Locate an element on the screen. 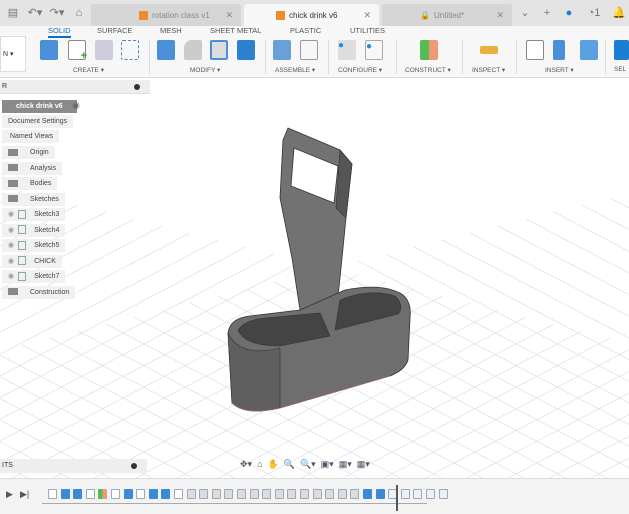  plane-icon is located at coordinates (429, 50).